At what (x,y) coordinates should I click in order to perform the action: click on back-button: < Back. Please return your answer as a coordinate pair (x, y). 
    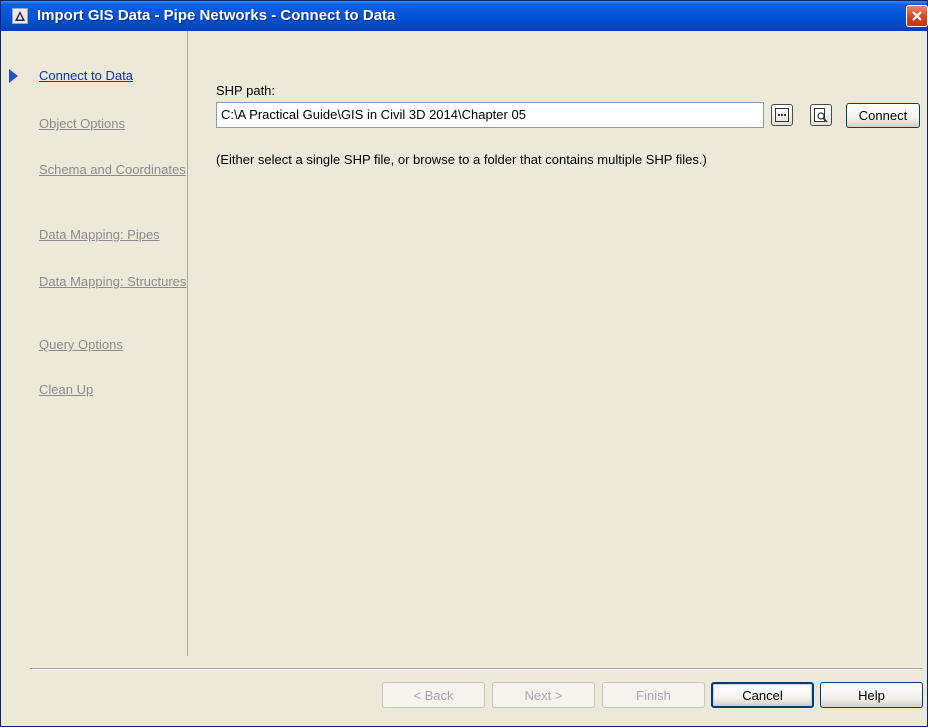
    Looking at the image, I should click on (433, 695).